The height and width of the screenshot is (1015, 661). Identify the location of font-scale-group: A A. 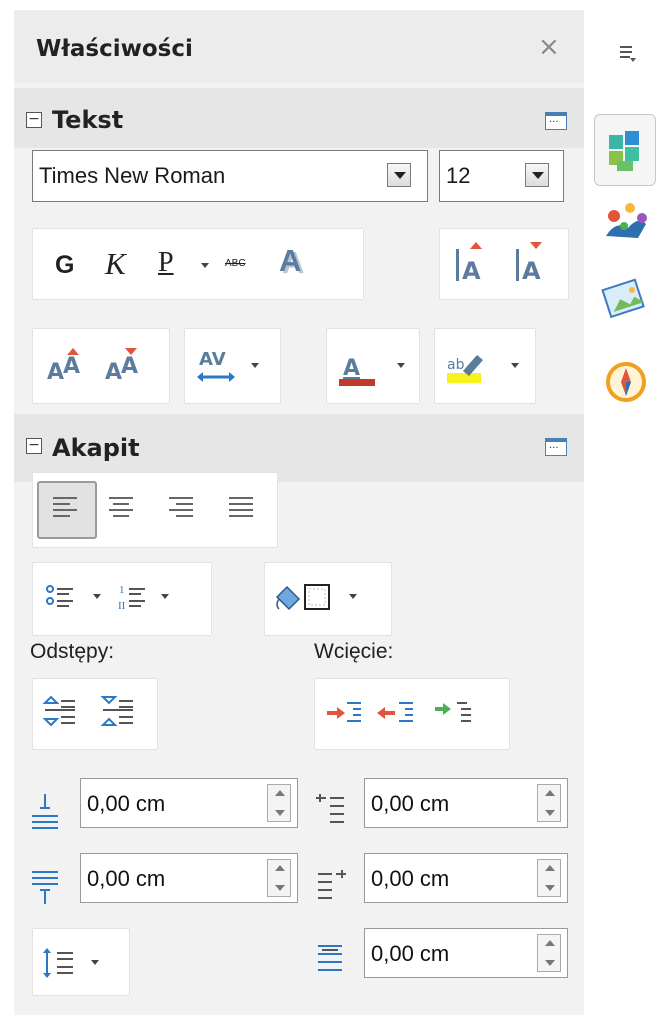
(504, 264).